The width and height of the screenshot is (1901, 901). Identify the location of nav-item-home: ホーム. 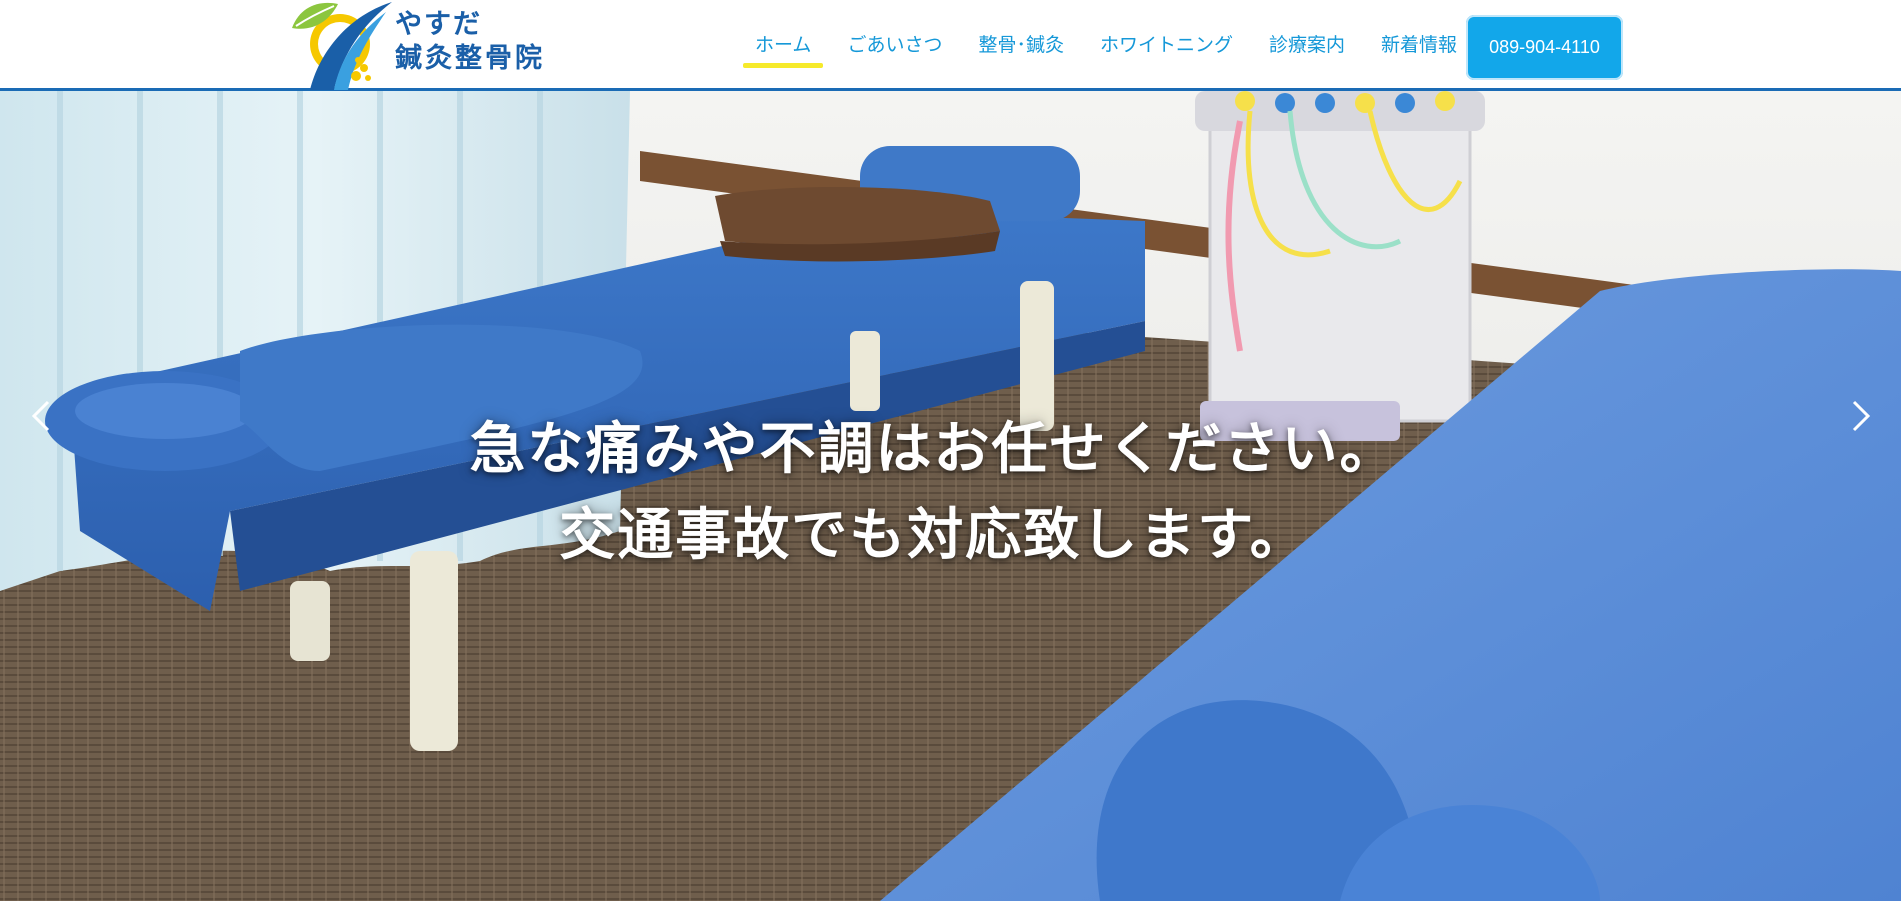
(783, 44).